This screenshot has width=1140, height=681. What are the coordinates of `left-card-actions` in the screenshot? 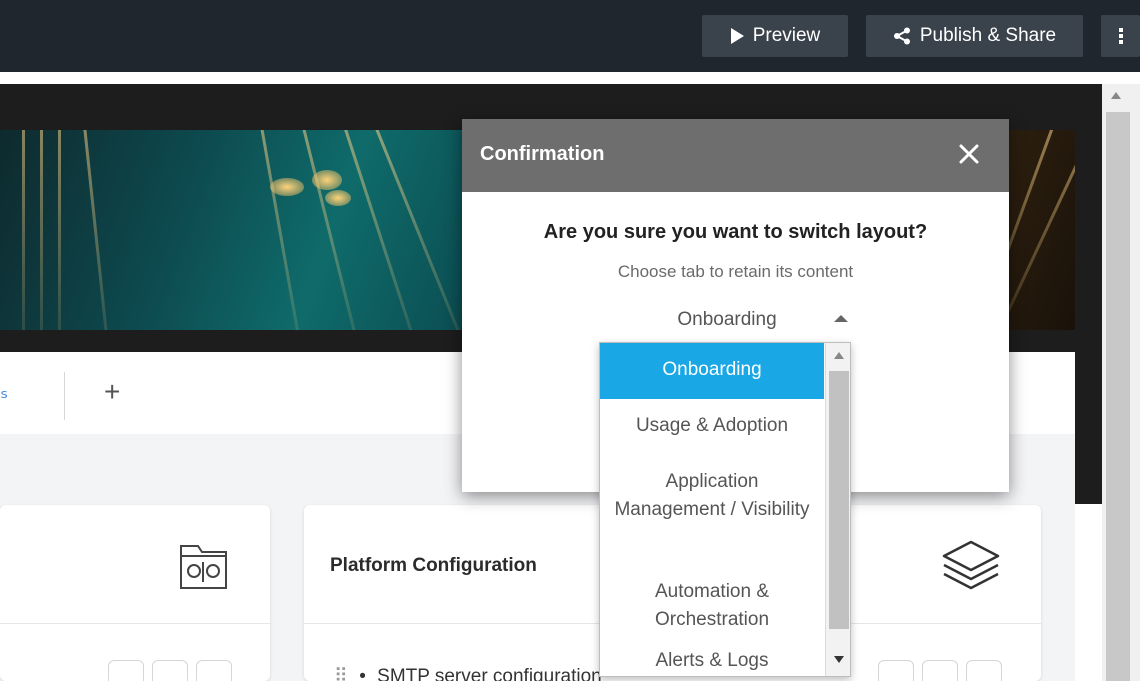 It's located at (170, 670).